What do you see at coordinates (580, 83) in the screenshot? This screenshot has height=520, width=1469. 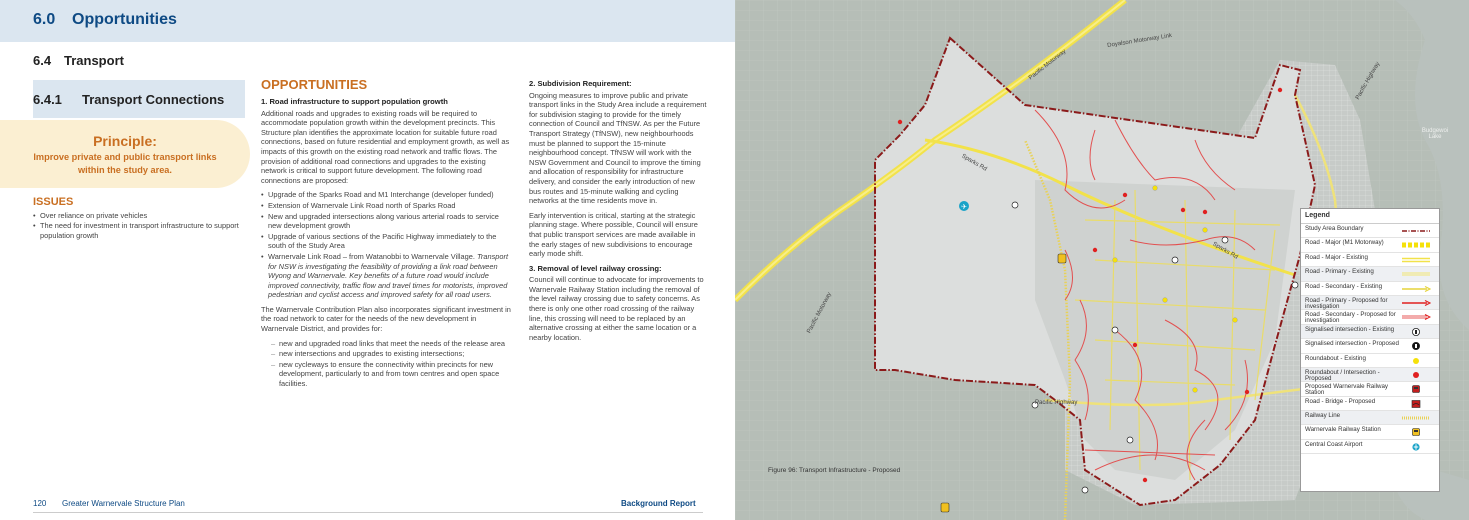 I see `subdivision-heading: 2. Subdivision Requirement:` at bounding box center [580, 83].